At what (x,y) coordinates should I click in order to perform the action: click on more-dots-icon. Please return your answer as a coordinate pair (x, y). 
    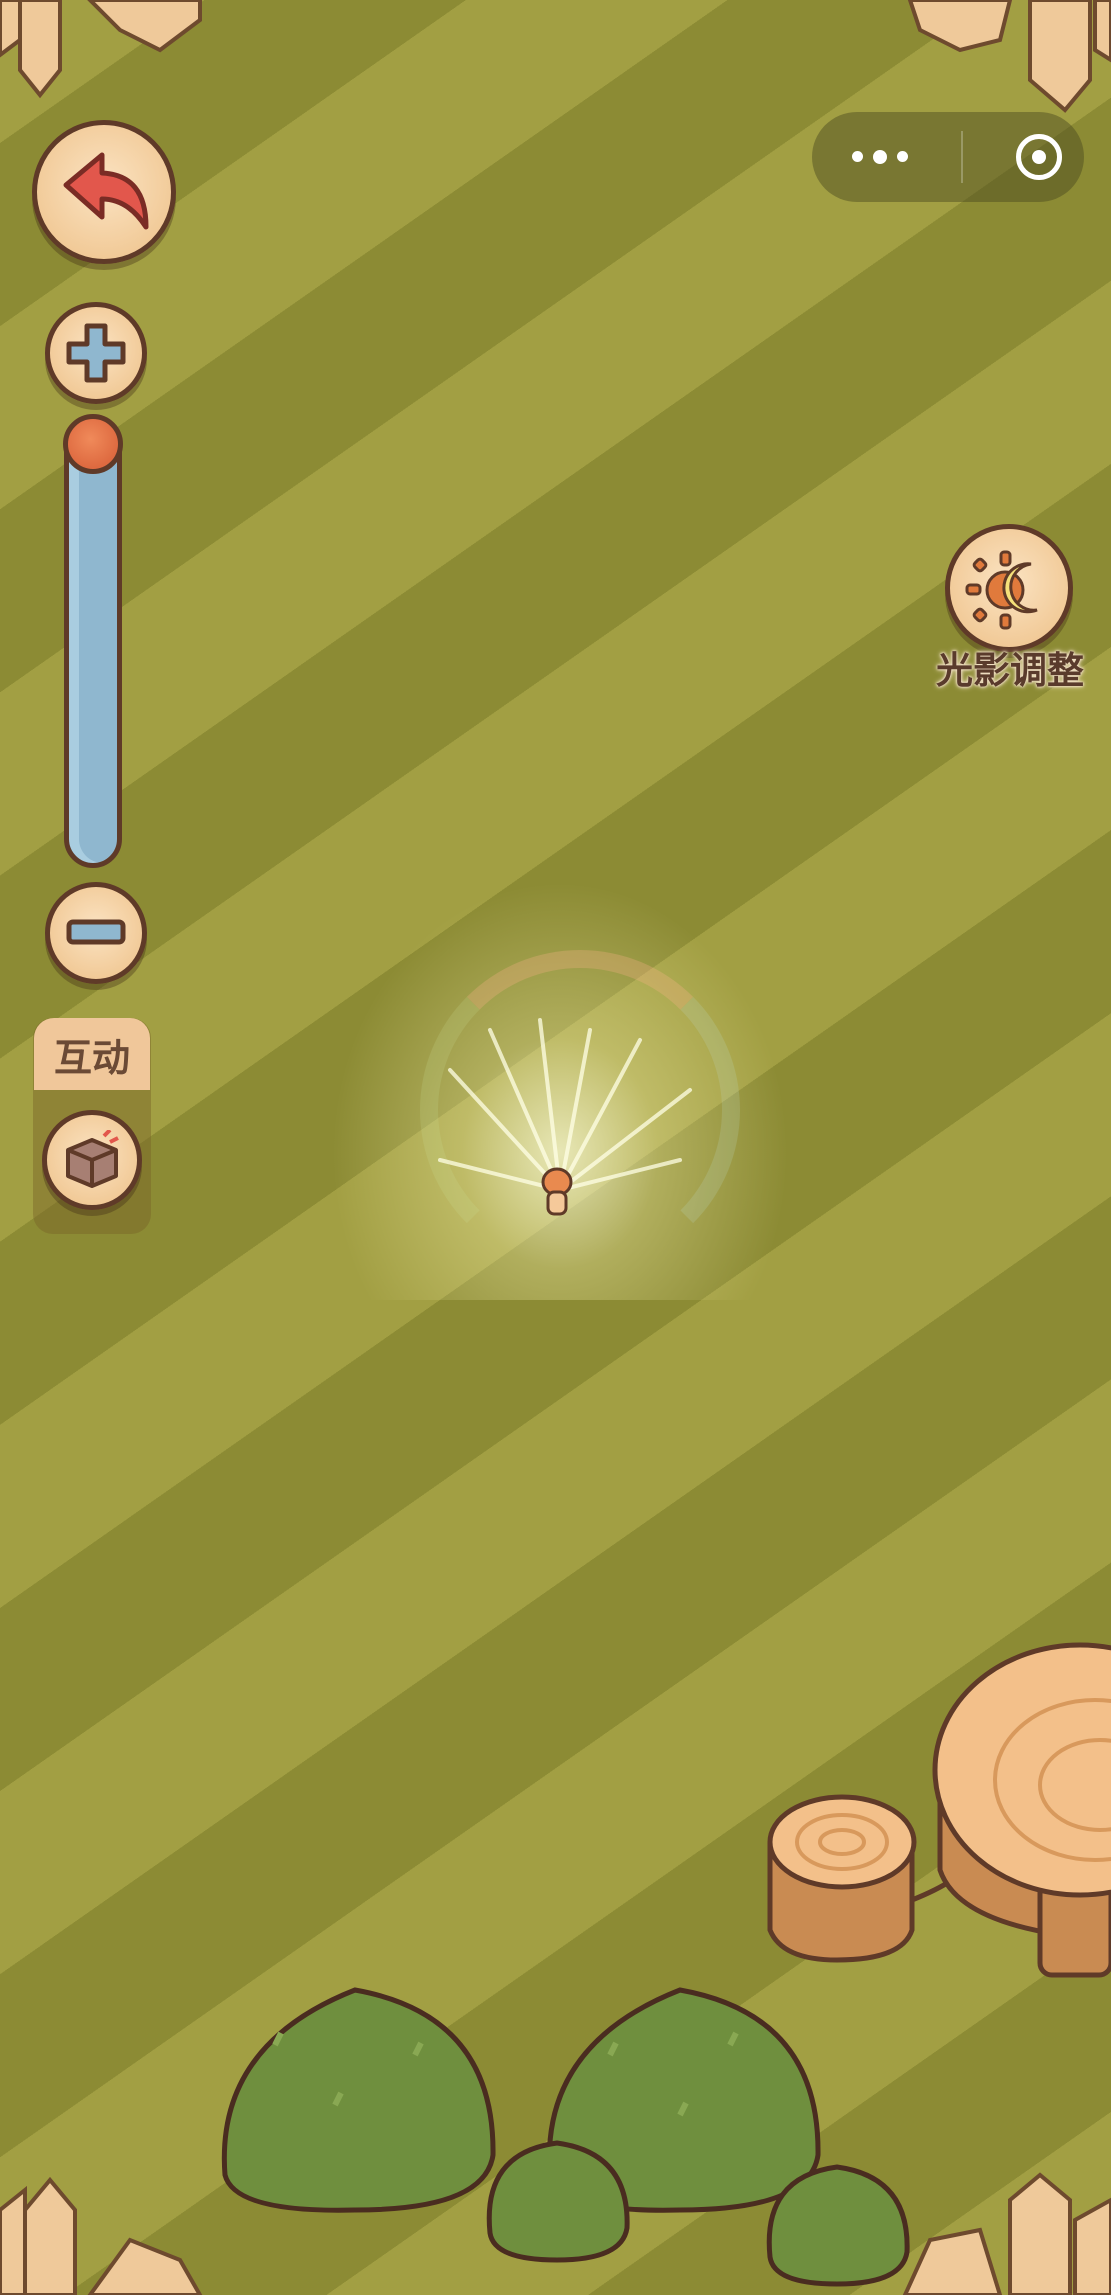
    Looking at the image, I should click on (880, 156).